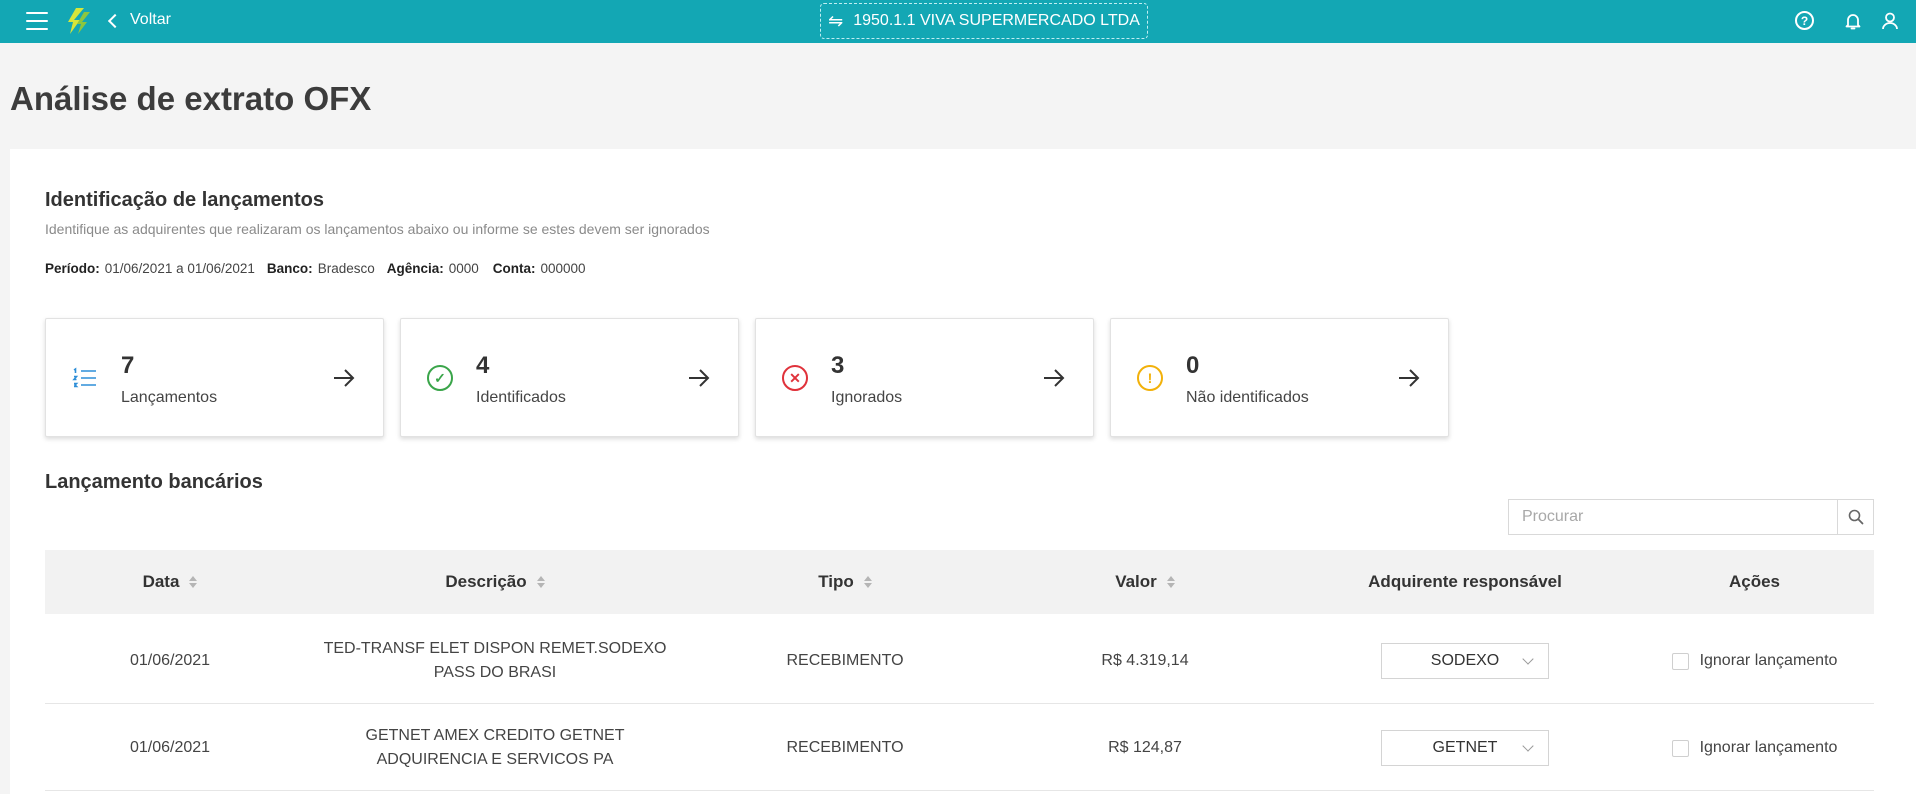  Describe the element at coordinates (1145, 660) in the screenshot. I see `row-value: R$ 4.319,14` at that location.